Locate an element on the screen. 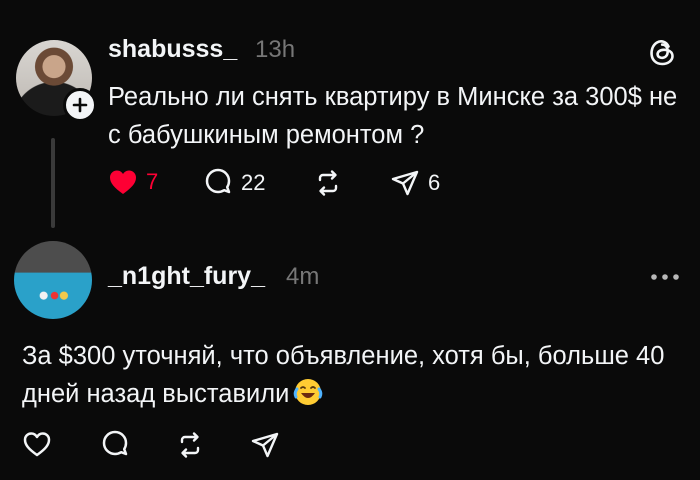  reply-button is located at coordinates (115, 445).